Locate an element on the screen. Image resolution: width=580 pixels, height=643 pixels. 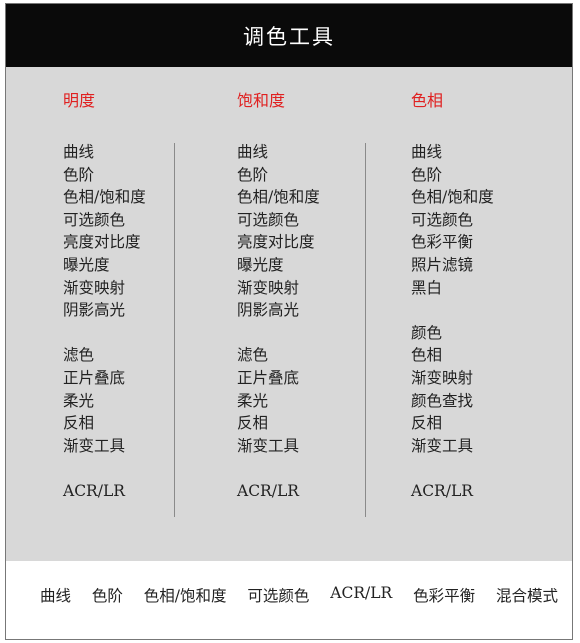
footer-item: 色阶 is located at coordinates (107, 596).